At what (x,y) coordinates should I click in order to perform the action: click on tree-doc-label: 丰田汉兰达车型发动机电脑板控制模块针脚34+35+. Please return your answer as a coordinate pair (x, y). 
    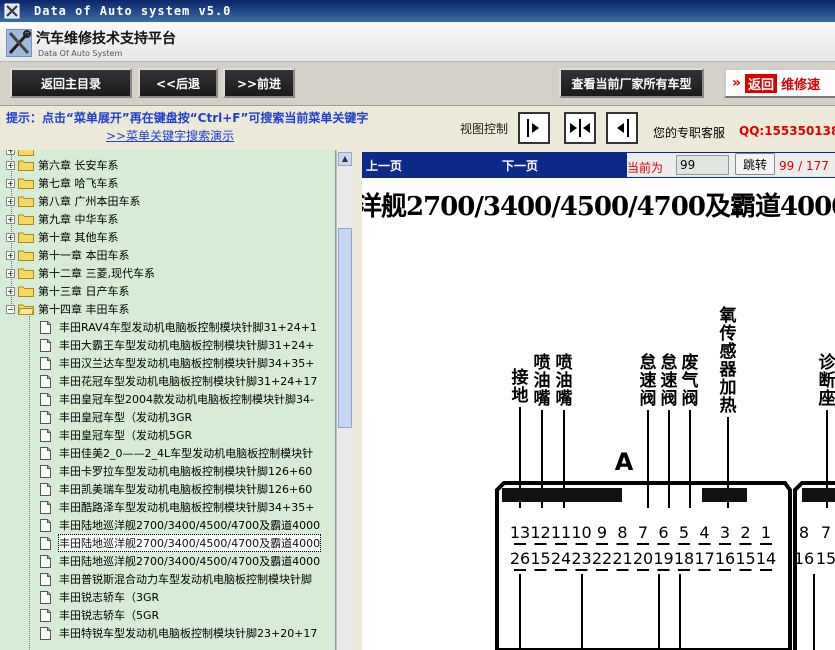
    Looking at the image, I should click on (187, 363).